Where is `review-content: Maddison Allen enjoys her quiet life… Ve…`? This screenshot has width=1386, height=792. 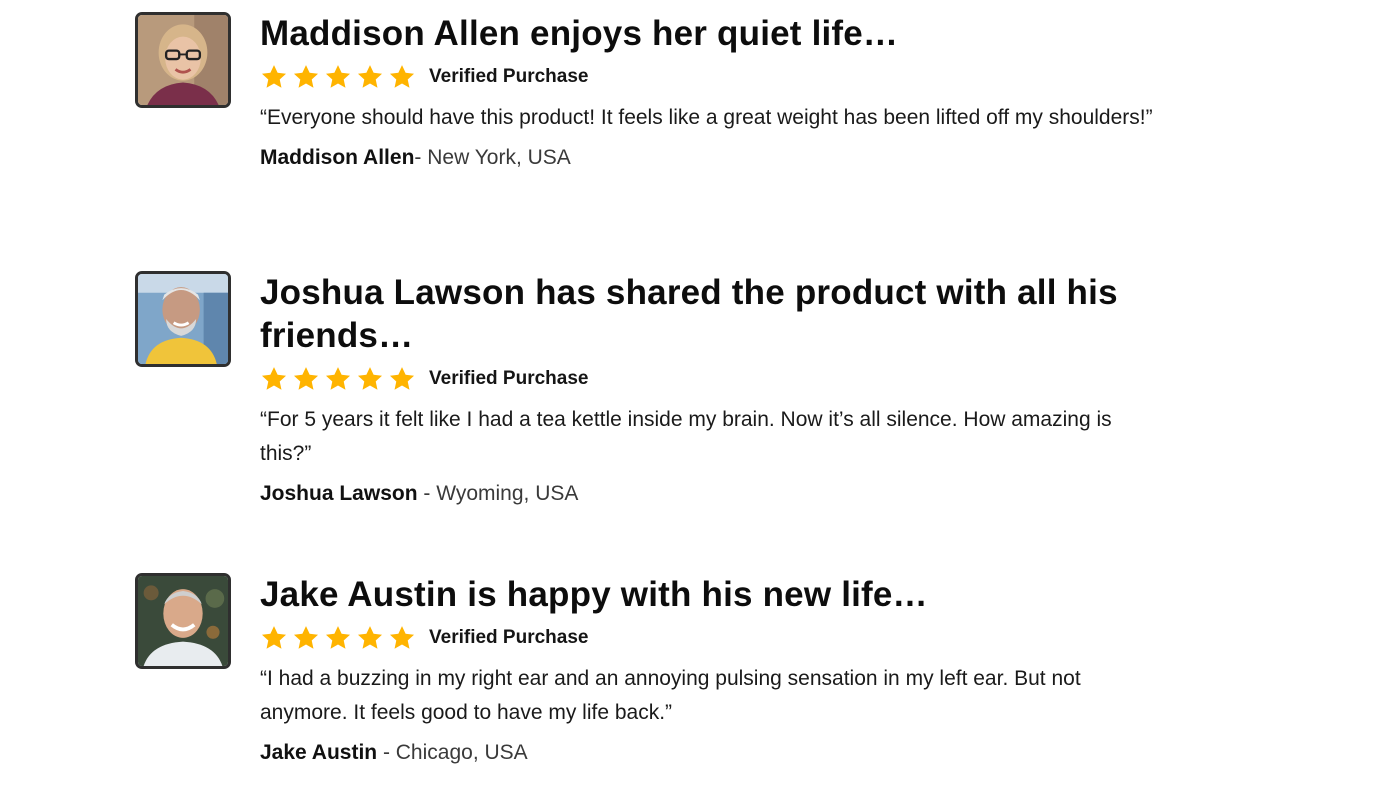
review-content: Maddison Allen enjoys her quiet life… Ve… is located at coordinates (720, 92).